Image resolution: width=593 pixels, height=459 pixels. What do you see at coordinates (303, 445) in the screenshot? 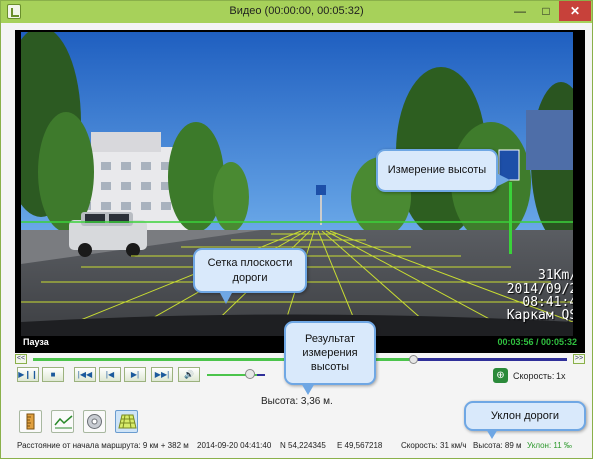
I see `status-latitude: N 54,224345` at bounding box center [303, 445].